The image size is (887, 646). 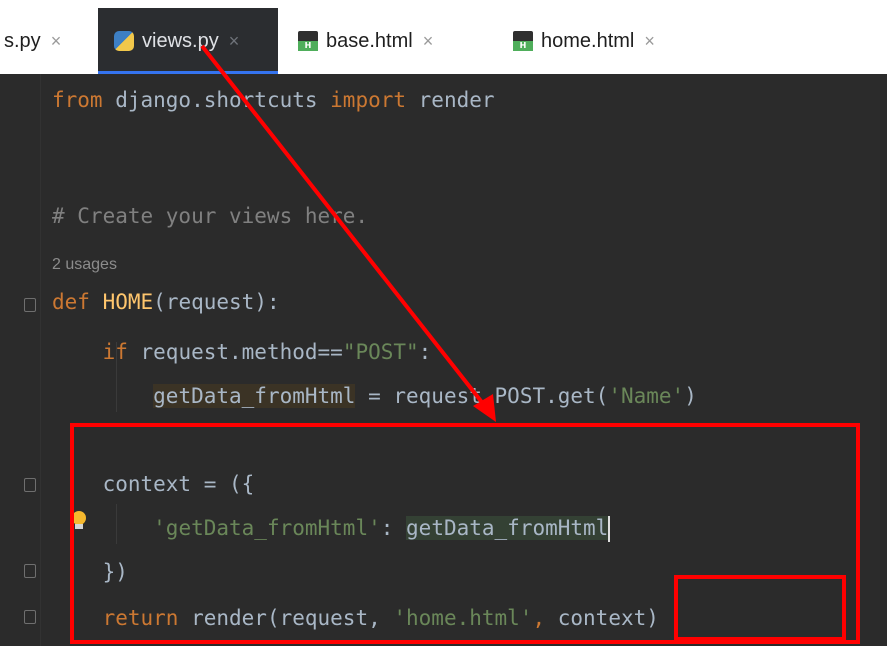 I want to click on expression: = request.POST.get(, so click(x=482, y=396).